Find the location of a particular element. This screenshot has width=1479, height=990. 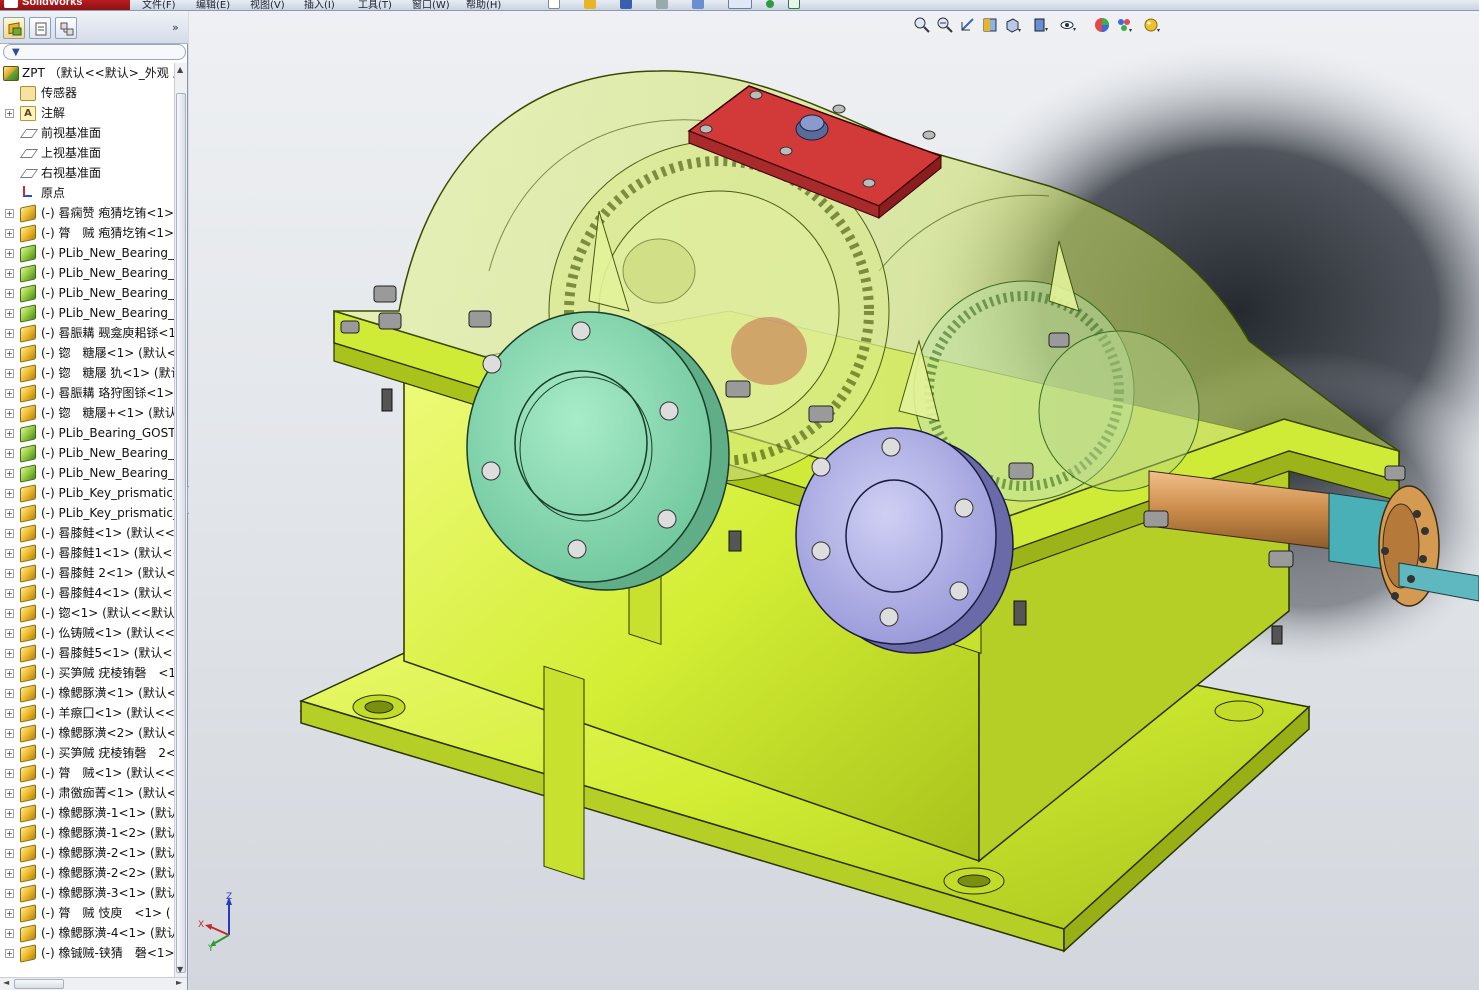

tree-item: + (-) 橡鳃豚潢<2> (默认< is located at coordinates (87, 733).